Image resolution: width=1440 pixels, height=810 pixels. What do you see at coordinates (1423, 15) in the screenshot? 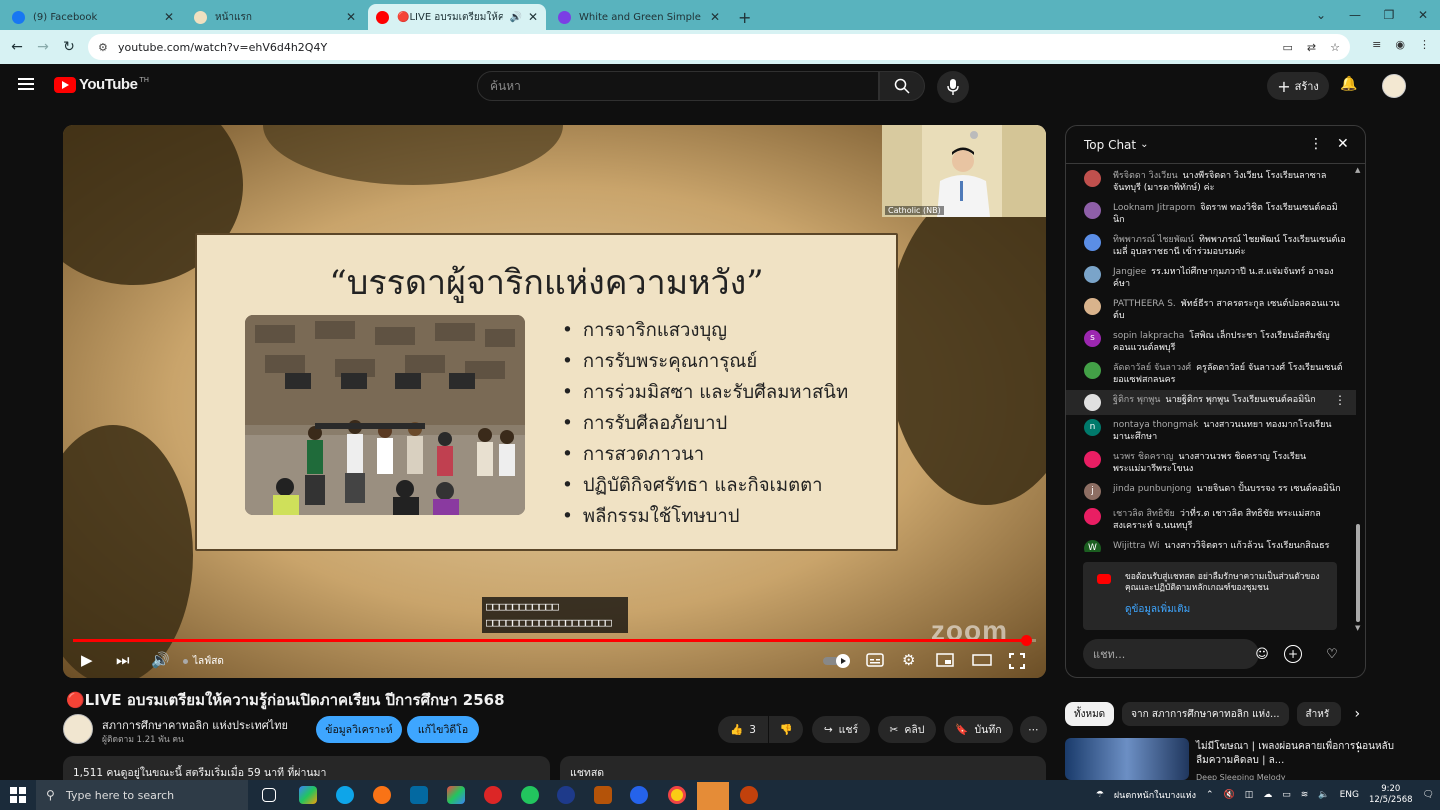
I see `close-window-icon: ✕` at bounding box center [1423, 15].